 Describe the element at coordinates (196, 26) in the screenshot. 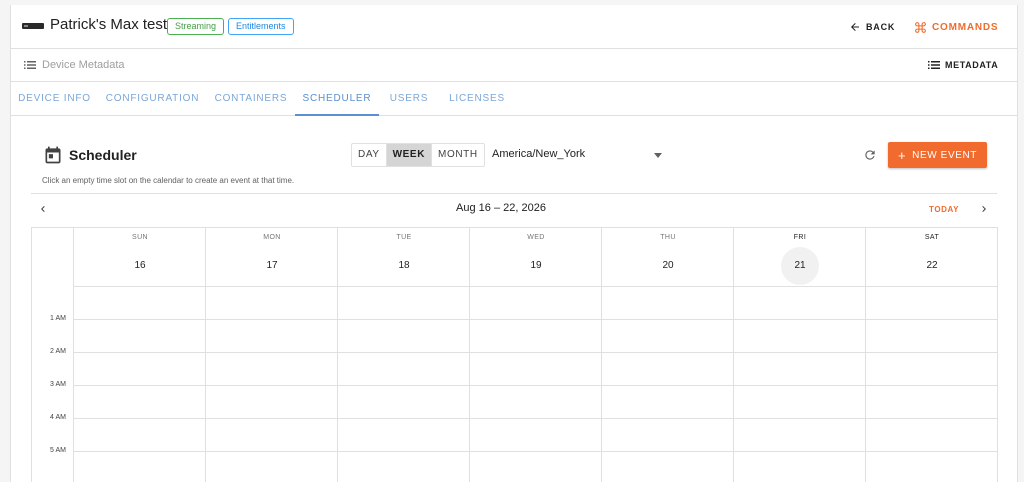

I see `streaming-chip: Streaming` at that location.